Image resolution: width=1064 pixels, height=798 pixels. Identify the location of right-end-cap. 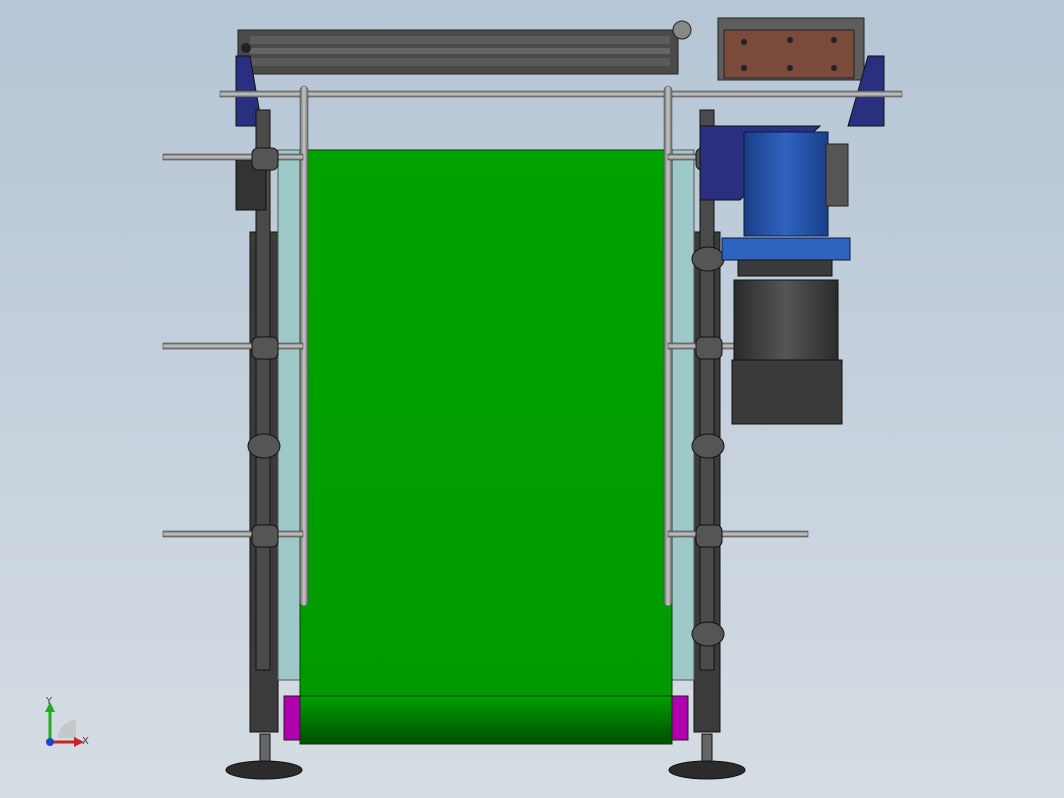
(680, 718).